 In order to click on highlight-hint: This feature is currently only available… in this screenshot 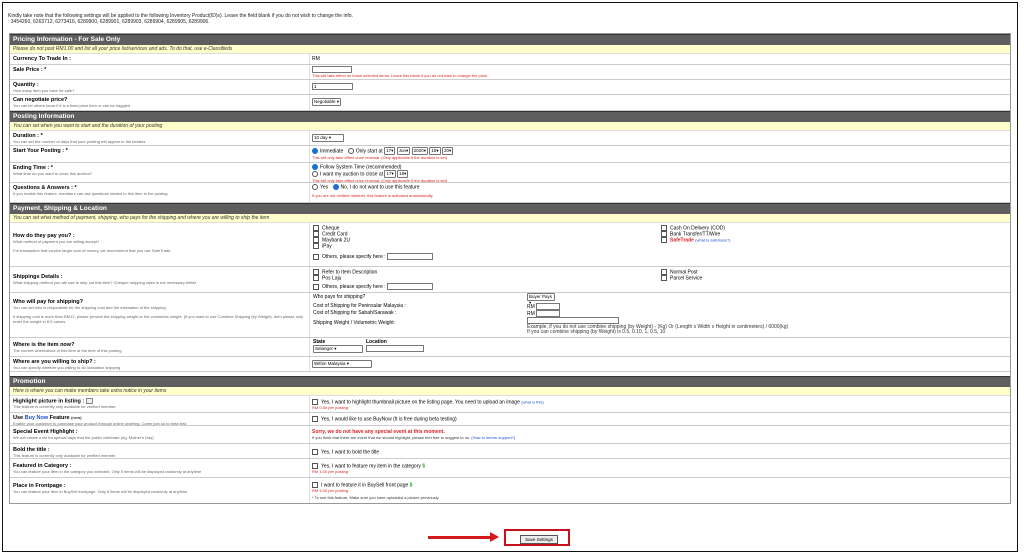, I will do `click(65, 407)`.